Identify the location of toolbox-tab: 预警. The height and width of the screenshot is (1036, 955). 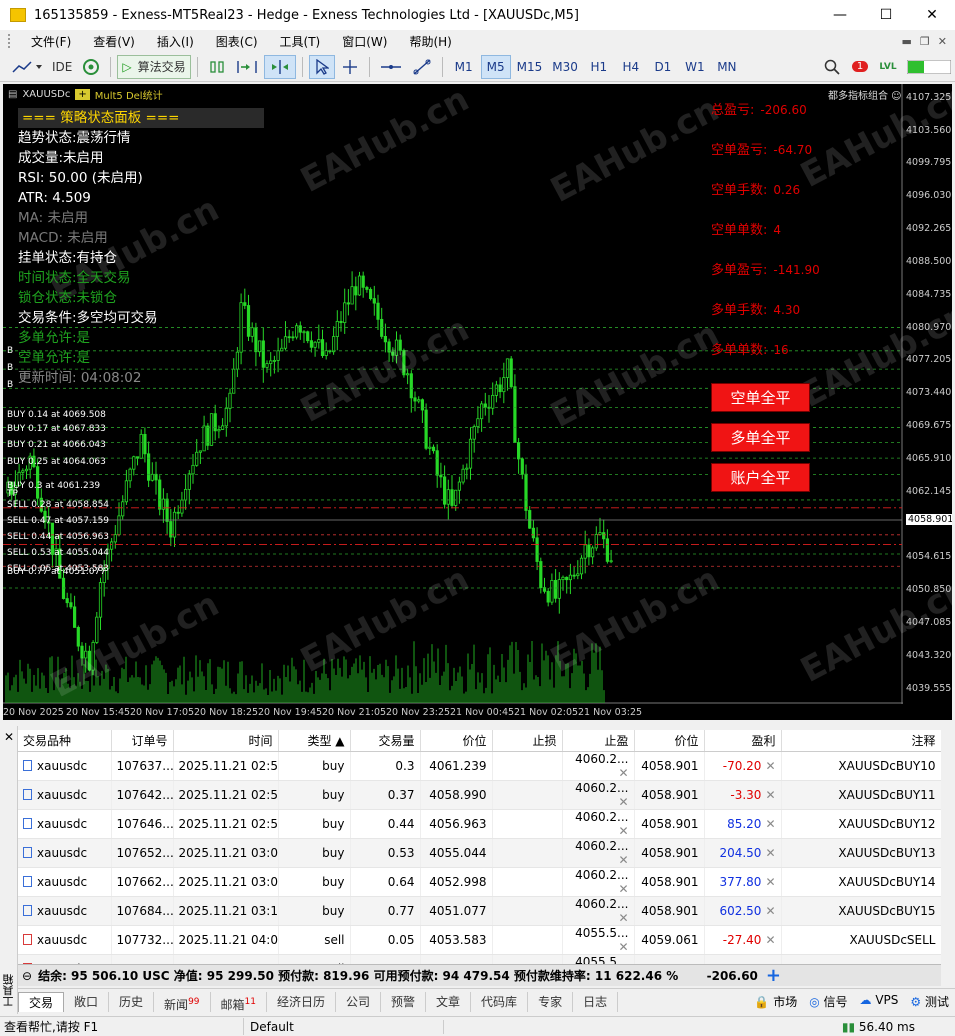
(404, 1001).